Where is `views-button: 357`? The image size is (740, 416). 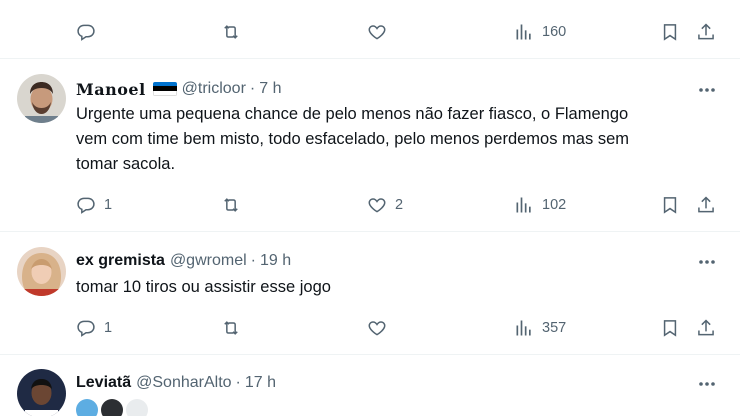
views-button: 357 is located at coordinates (540, 328).